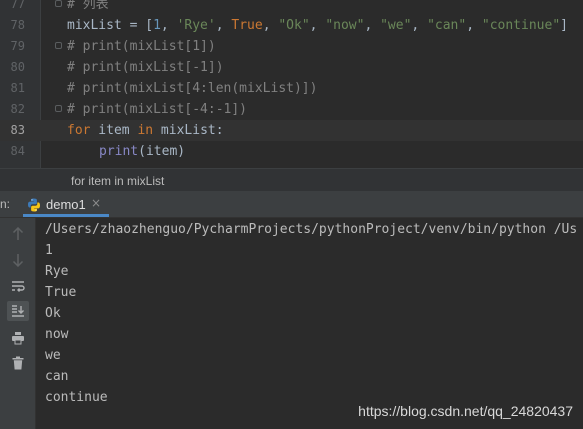 The width and height of the screenshot is (583, 429). I want to click on console-line: 1, so click(49, 250).